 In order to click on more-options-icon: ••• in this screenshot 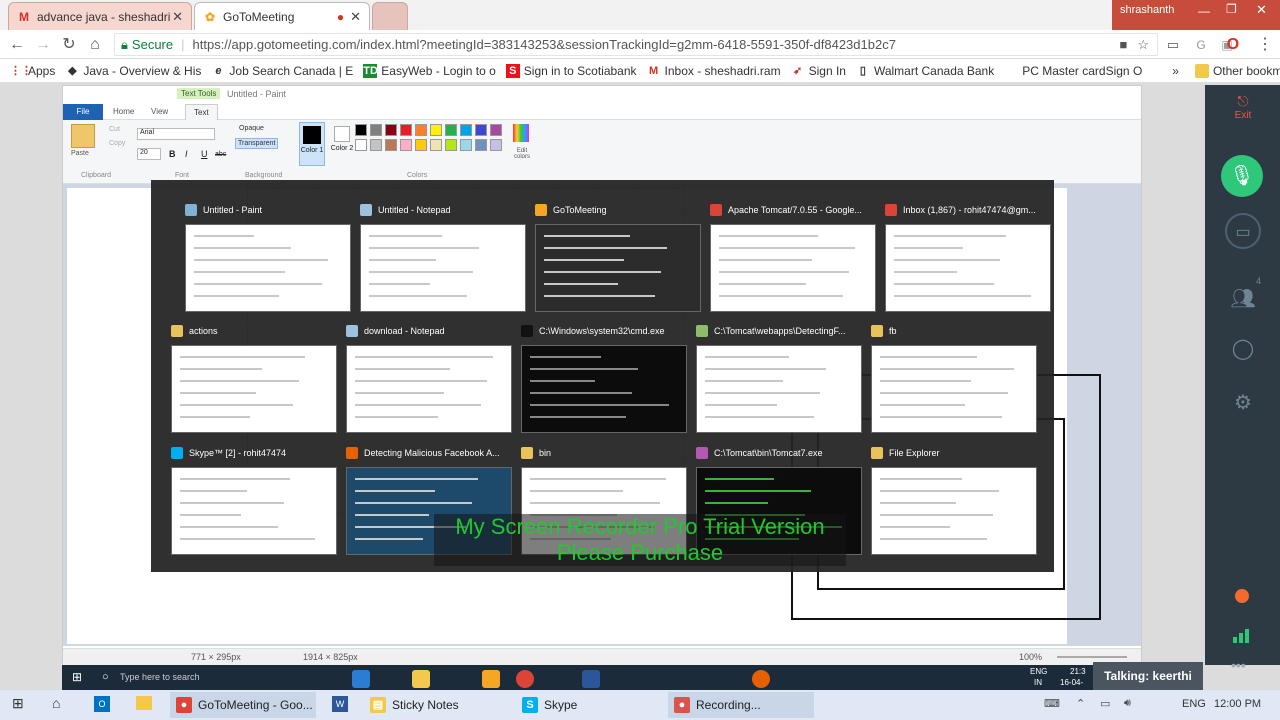, I will do `click(1238, 665)`.